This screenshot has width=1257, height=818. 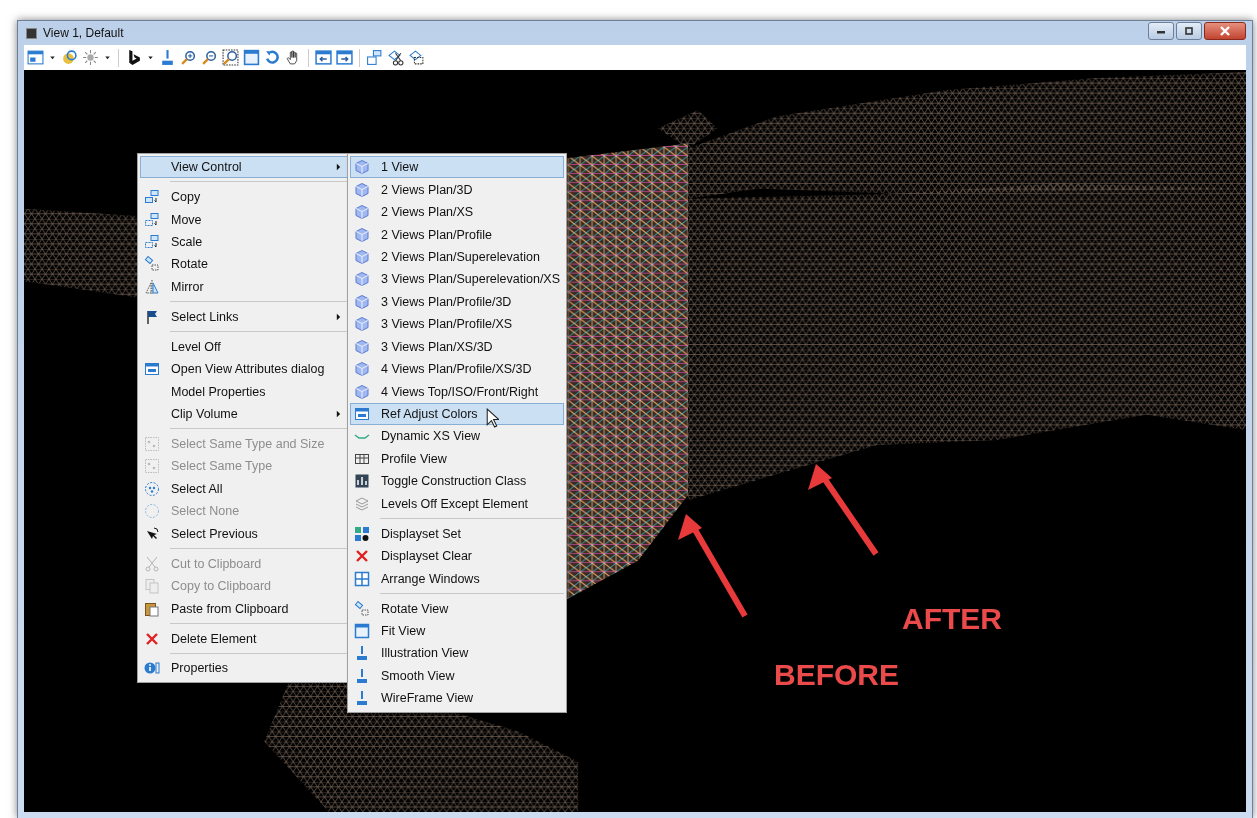 What do you see at coordinates (244, 167) in the screenshot?
I see `menu-item: View Control` at bounding box center [244, 167].